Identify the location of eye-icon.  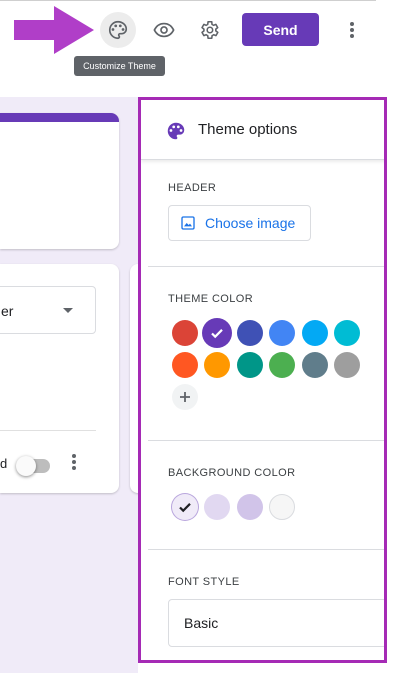
(164, 30).